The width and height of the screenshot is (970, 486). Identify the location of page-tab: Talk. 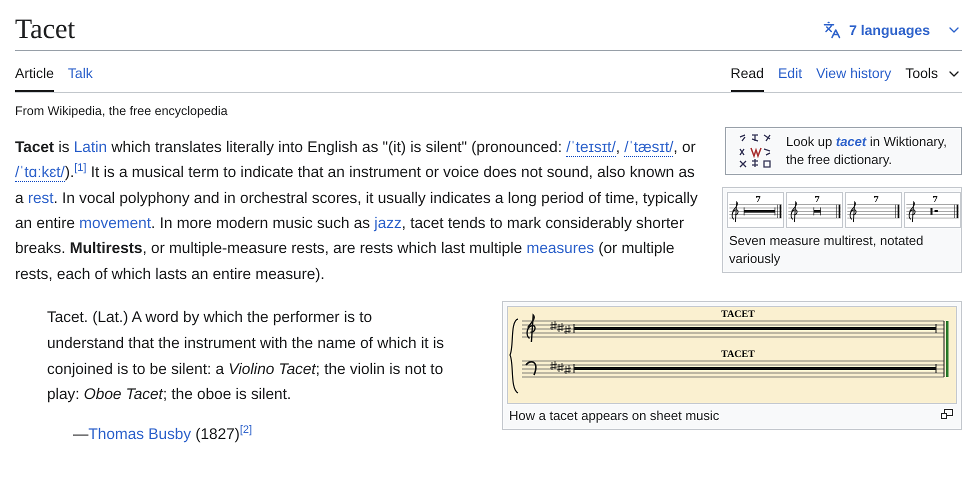
(80, 75).